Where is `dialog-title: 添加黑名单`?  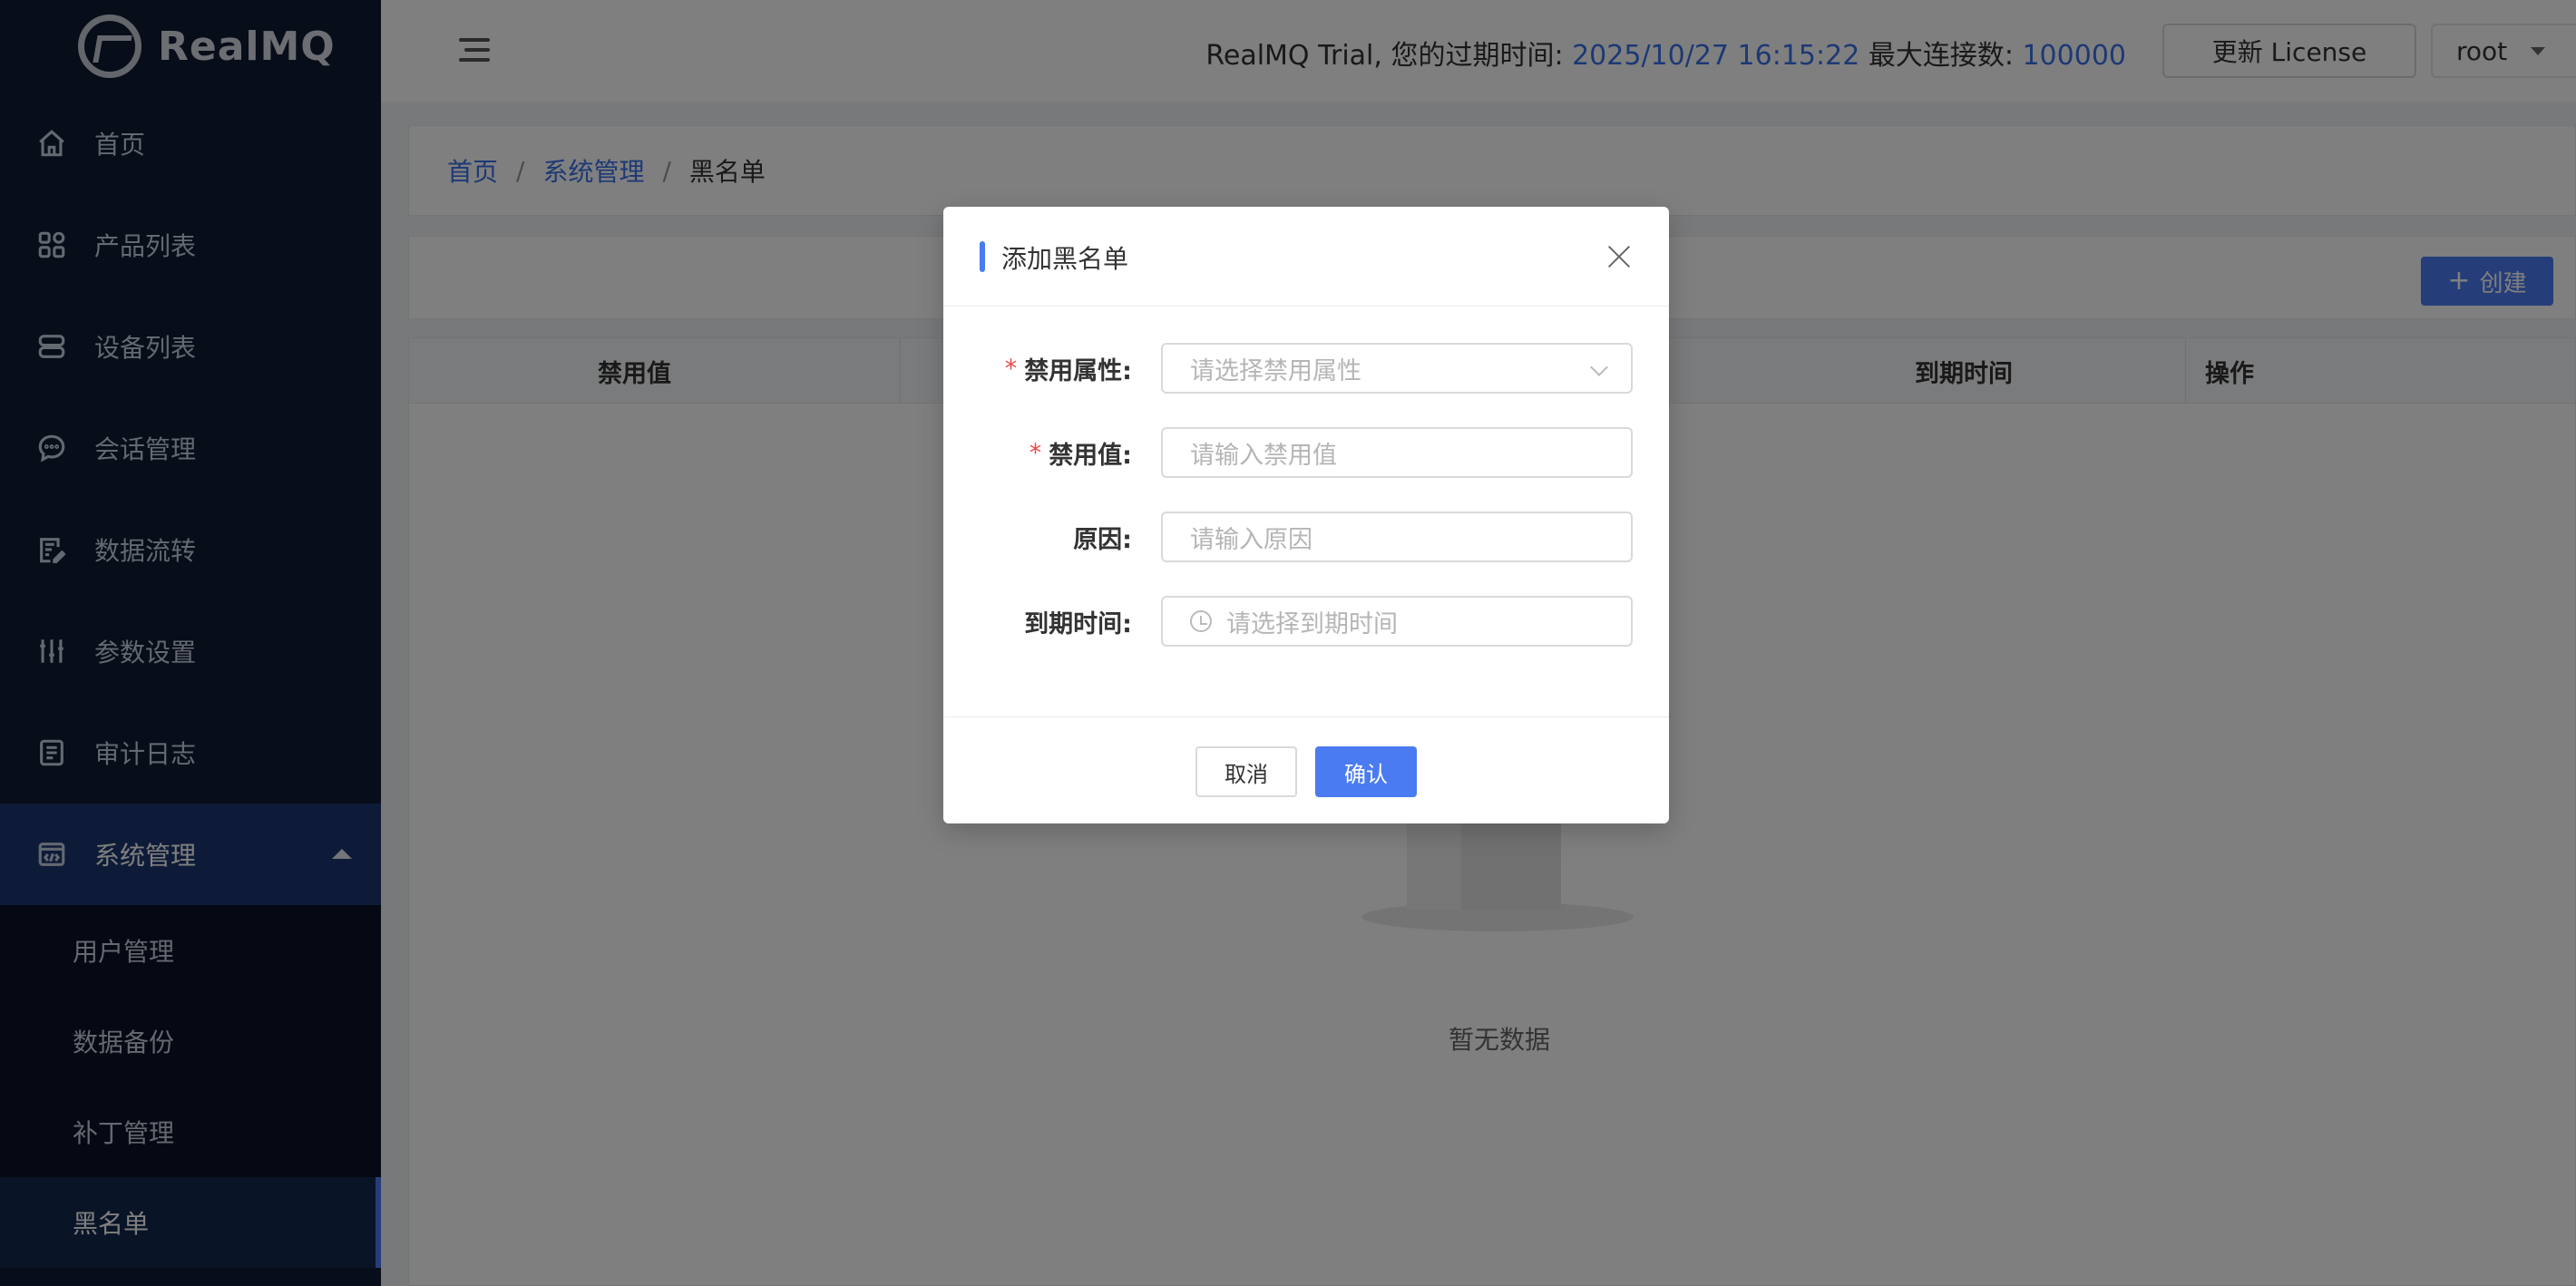
dialog-title: 添加黑名单 is located at coordinates (1065, 259).